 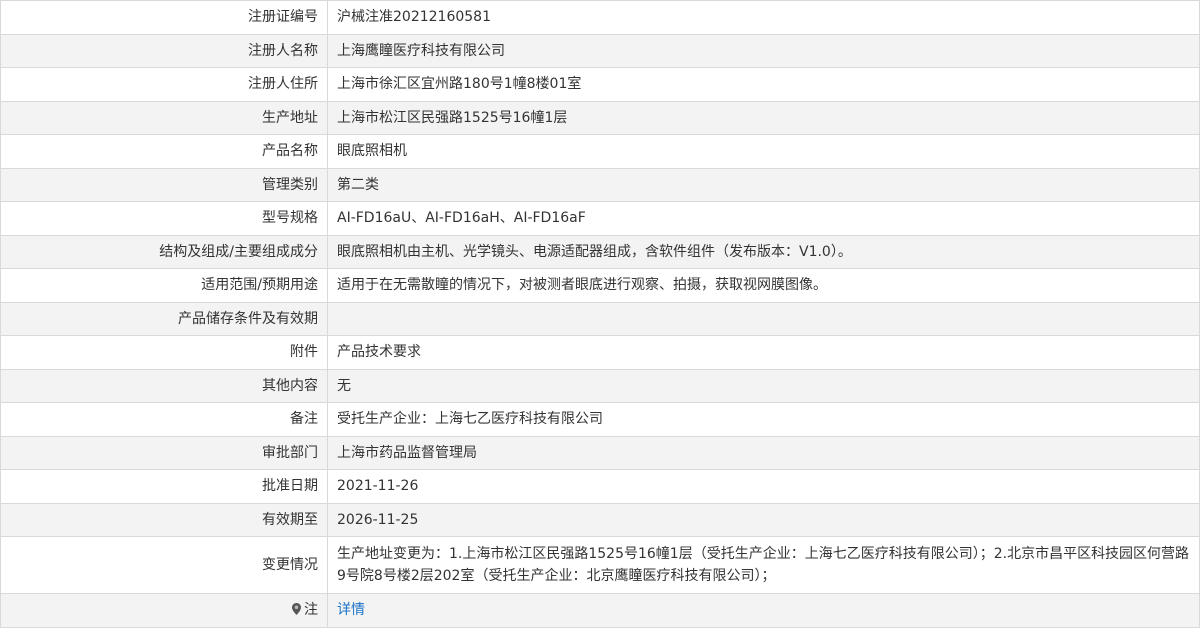 I want to click on row-production-address: 生产地址 上海市松江区民强路1525号16幢1层, so click(x=600, y=117).